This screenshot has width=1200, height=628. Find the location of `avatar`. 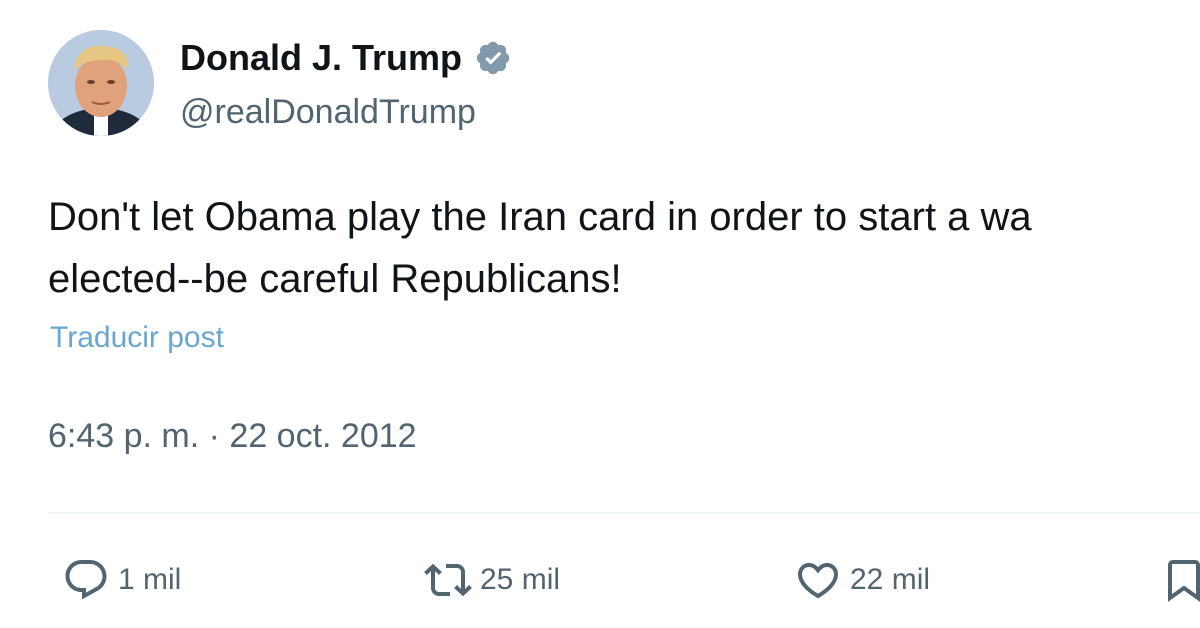

avatar is located at coordinates (101, 83).